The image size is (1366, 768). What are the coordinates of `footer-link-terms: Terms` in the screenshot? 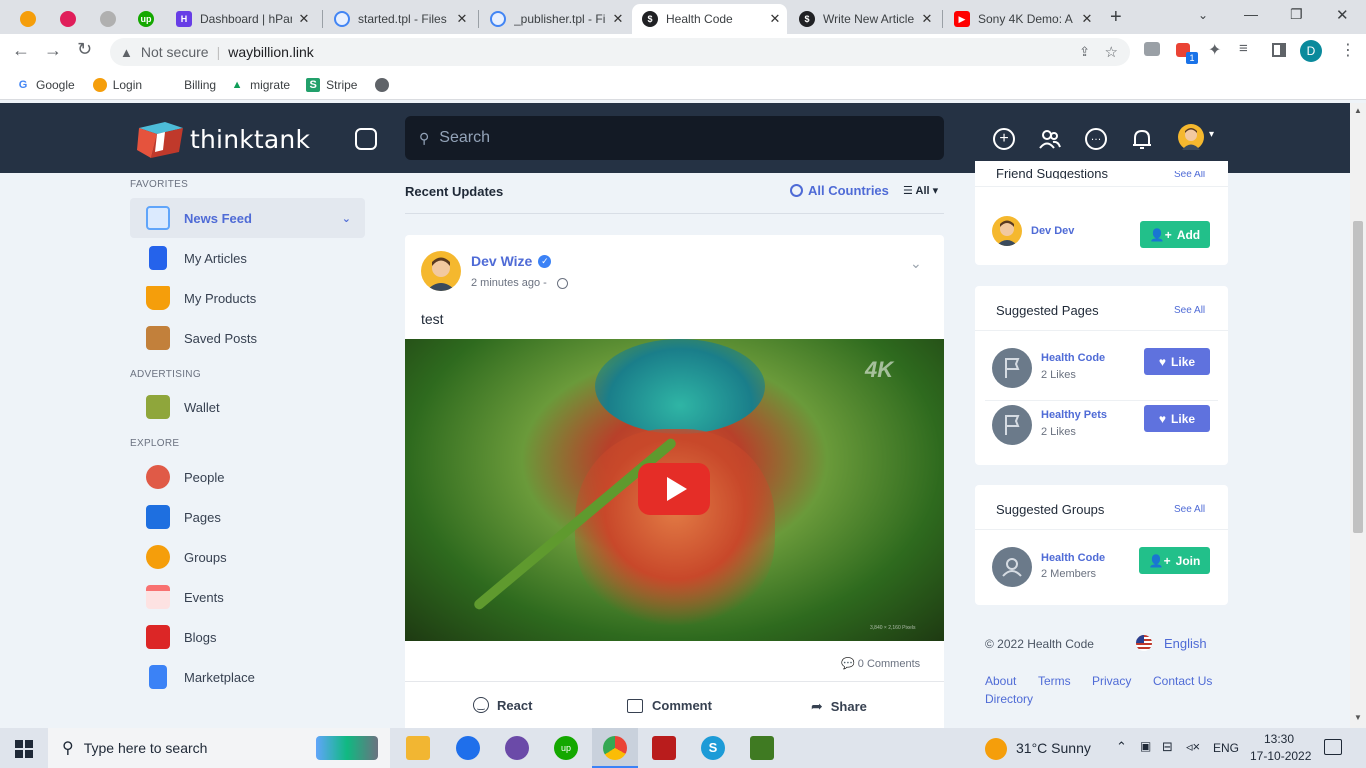 It's located at (1054, 681).